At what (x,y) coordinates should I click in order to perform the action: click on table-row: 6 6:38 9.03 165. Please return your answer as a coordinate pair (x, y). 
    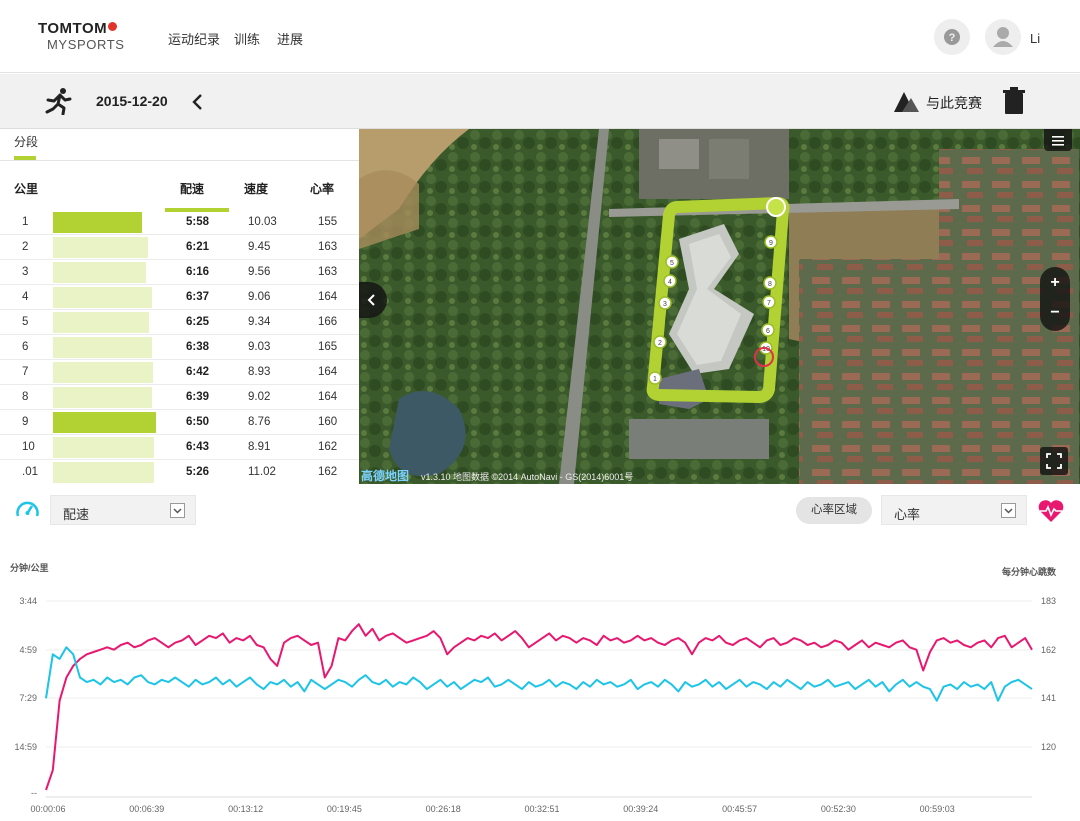
    Looking at the image, I should click on (179, 347).